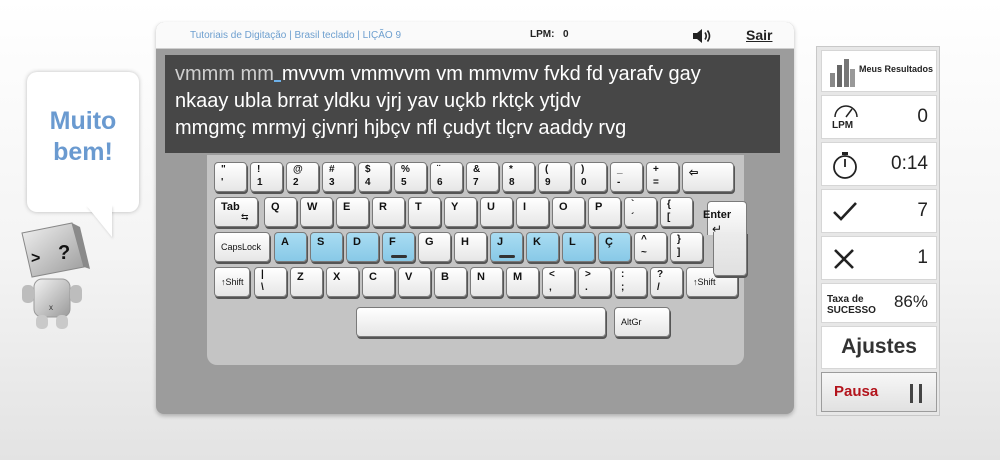  What do you see at coordinates (306, 282) in the screenshot?
I see `key-z: Z` at bounding box center [306, 282].